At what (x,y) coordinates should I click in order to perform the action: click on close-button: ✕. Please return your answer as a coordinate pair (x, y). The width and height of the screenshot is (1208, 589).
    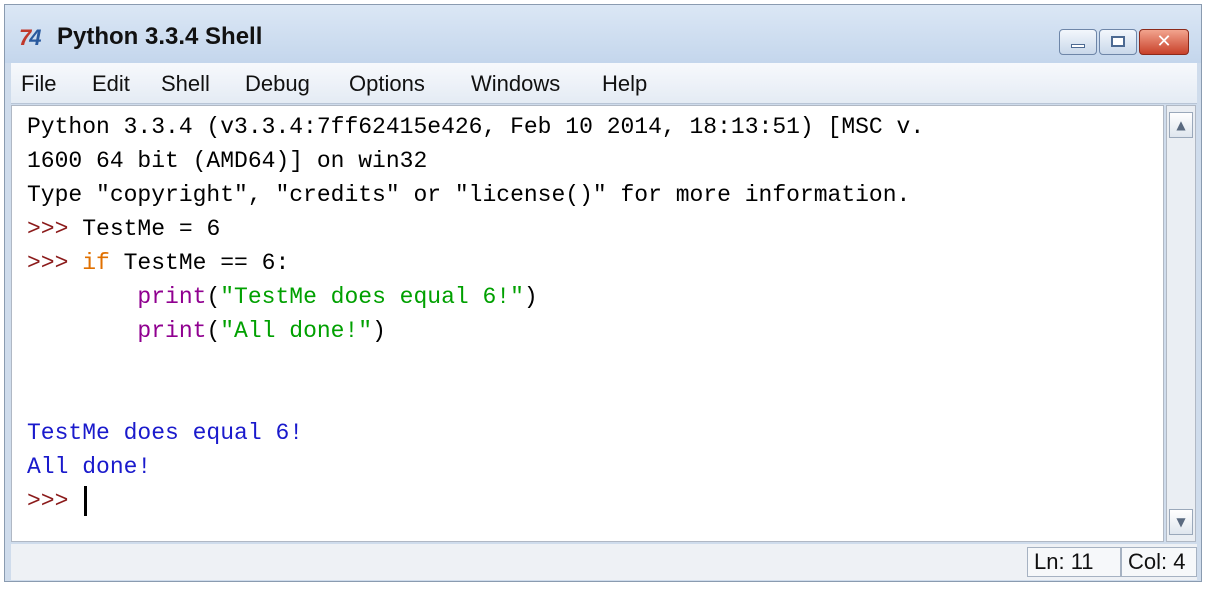
    Looking at the image, I should click on (1164, 42).